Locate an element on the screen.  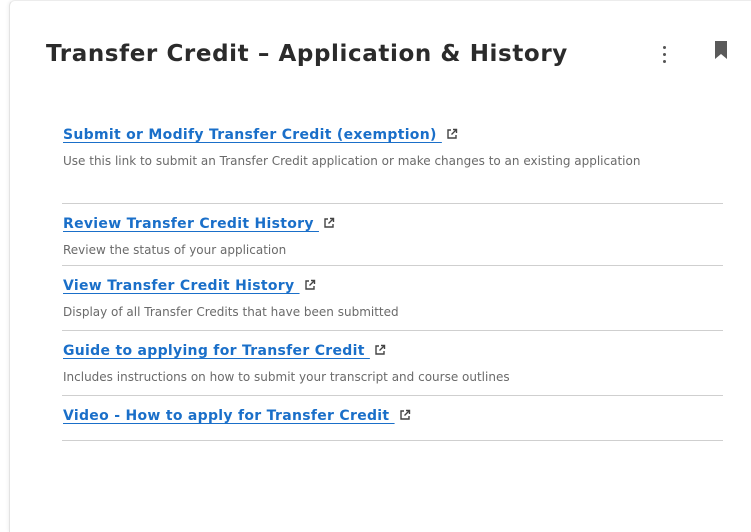
list-item: Video - How to apply for Transfer Credit is located at coordinates (392, 418).